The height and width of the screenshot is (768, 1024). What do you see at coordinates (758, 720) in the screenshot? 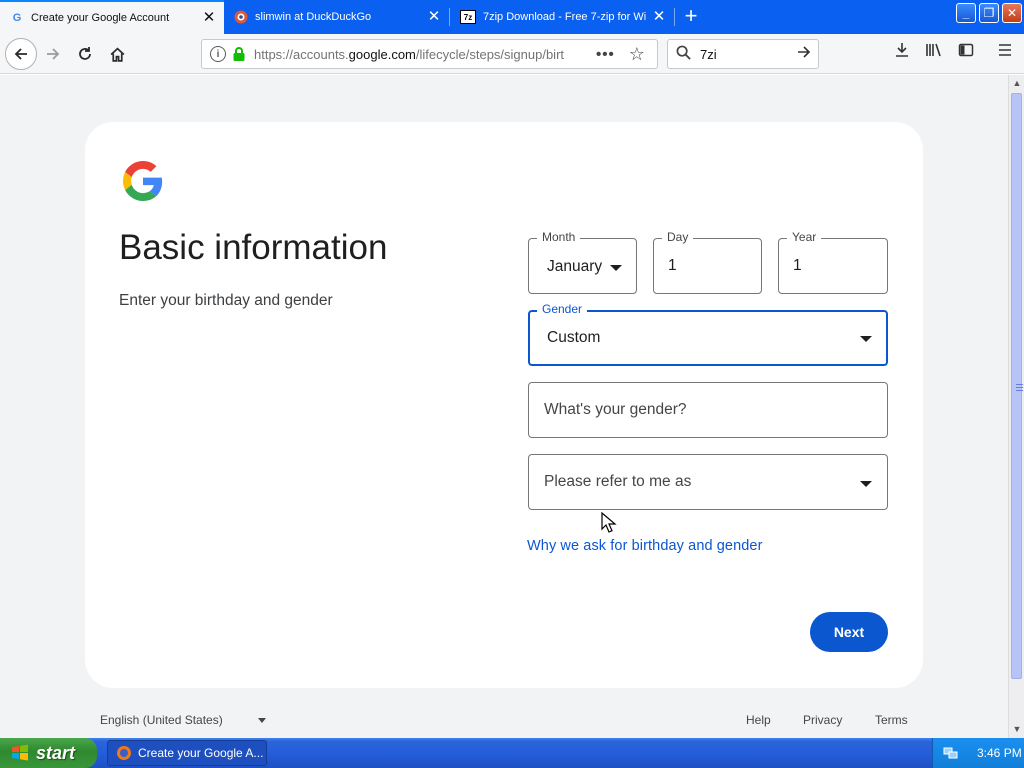
I see `help-link: Help` at bounding box center [758, 720].